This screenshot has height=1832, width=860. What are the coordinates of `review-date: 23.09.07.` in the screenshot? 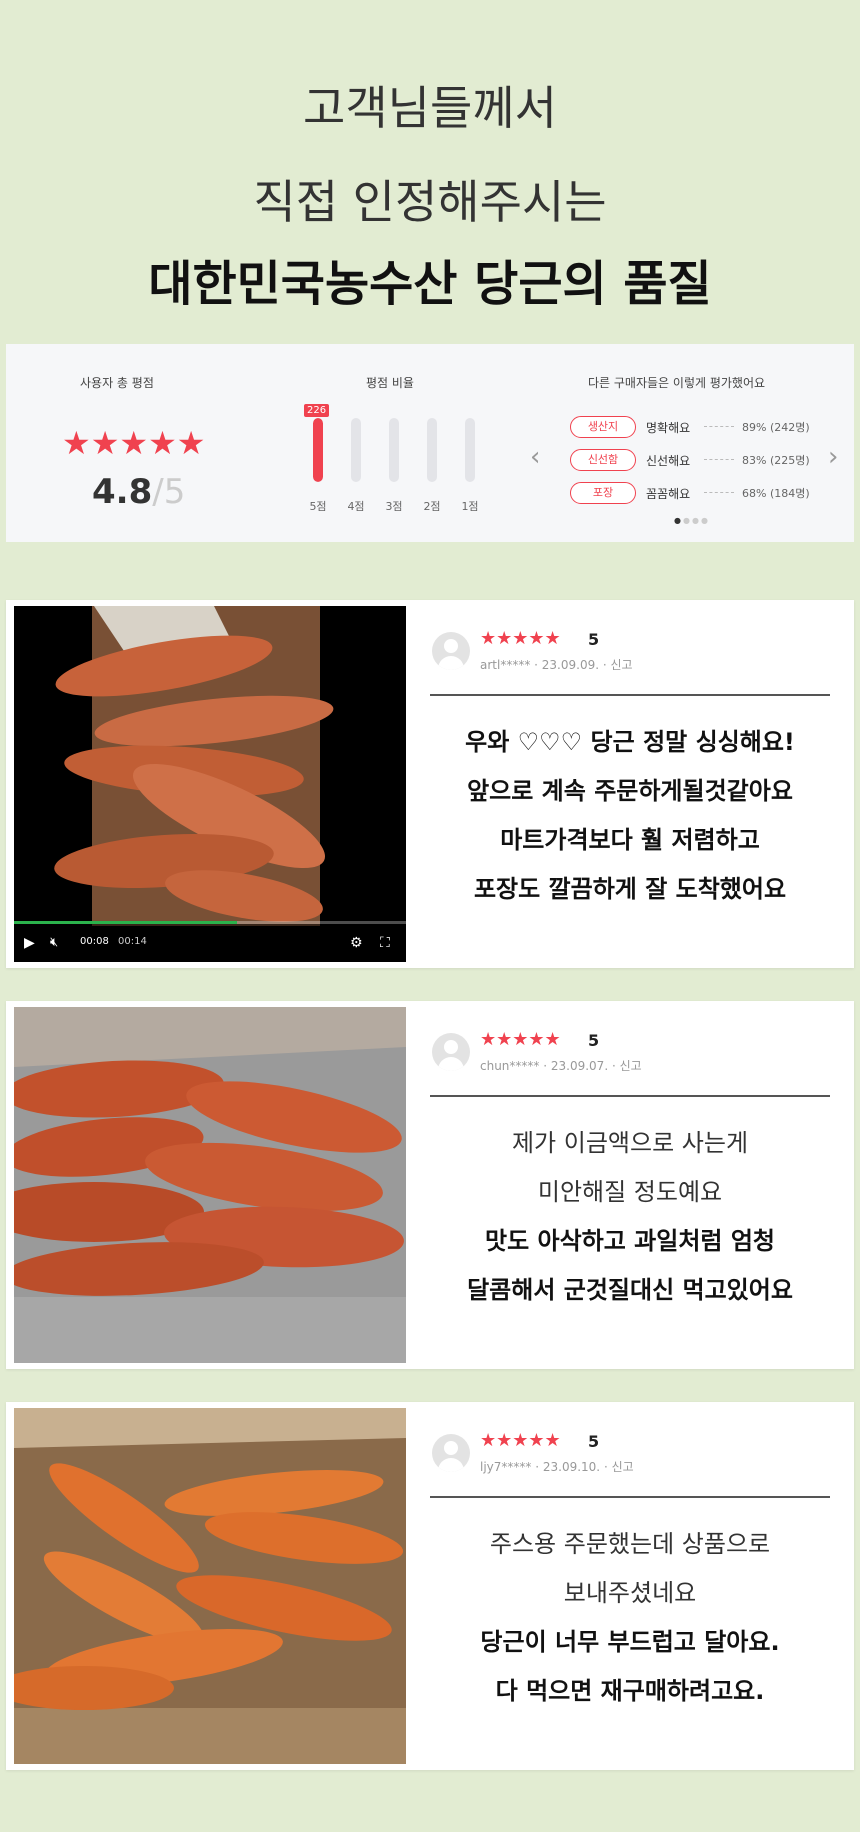 It's located at (579, 1066).